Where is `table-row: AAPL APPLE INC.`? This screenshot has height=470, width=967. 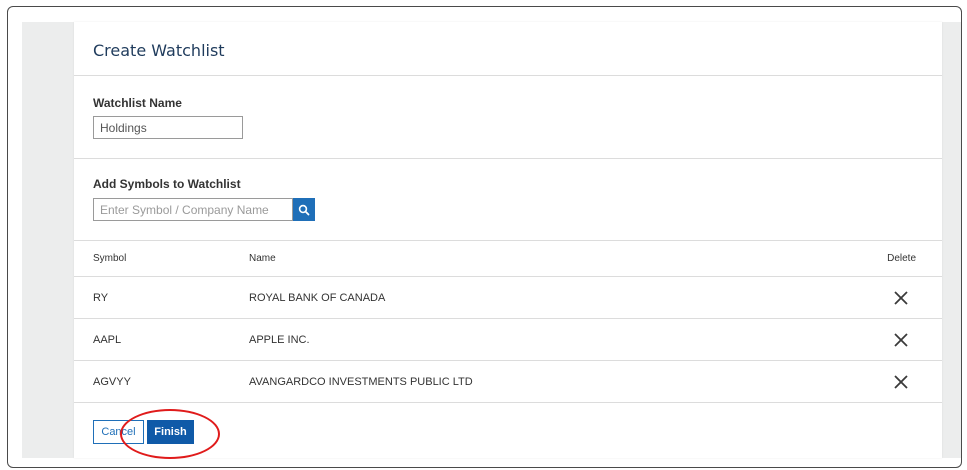
table-row: AAPL APPLE INC. is located at coordinates (508, 340).